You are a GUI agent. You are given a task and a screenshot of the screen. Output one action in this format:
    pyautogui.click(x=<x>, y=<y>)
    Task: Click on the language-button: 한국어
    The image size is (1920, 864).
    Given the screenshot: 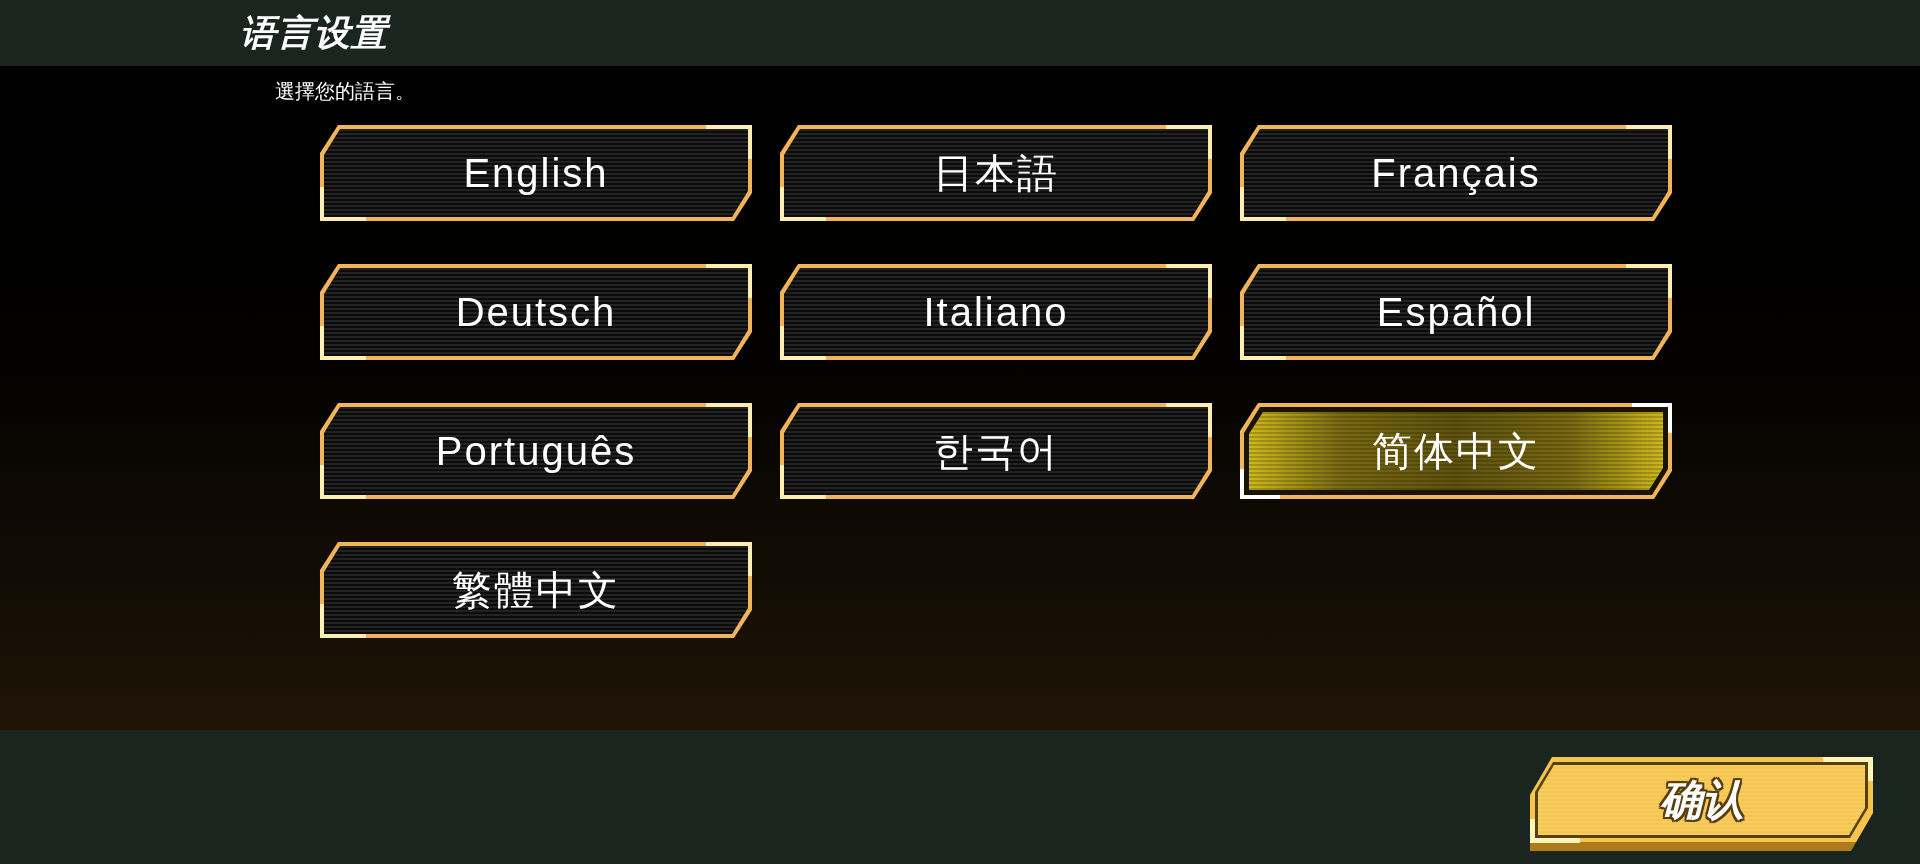 What is the action you would take?
    pyautogui.click(x=996, y=451)
    